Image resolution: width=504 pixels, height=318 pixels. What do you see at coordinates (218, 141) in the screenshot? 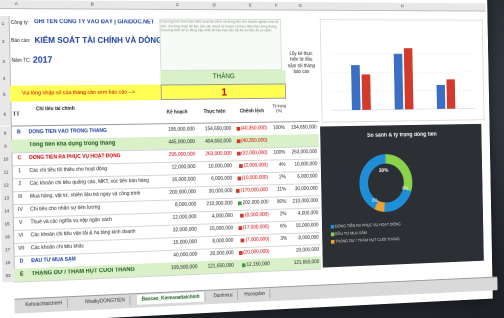
I see `row-thuchien: 404,650,000` at bounding box center [218, 141].